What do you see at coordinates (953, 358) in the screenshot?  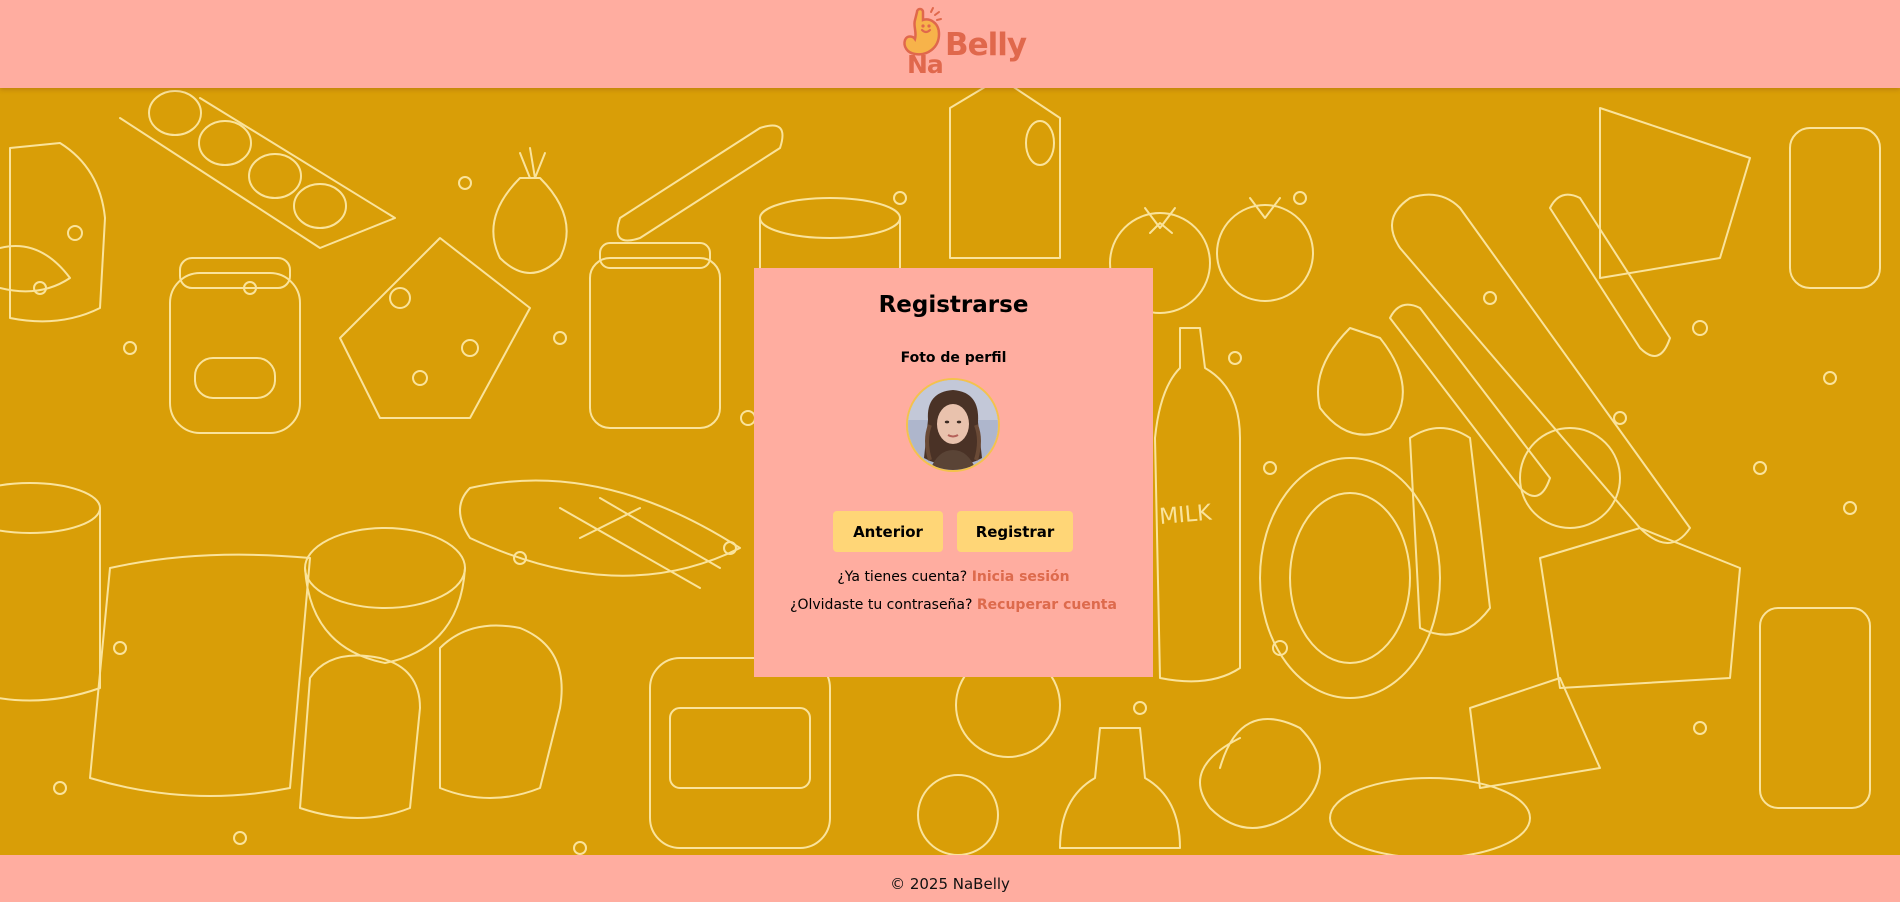 I see `profile-photo-label: Foto de perfil` at bounding box center [953, 358].